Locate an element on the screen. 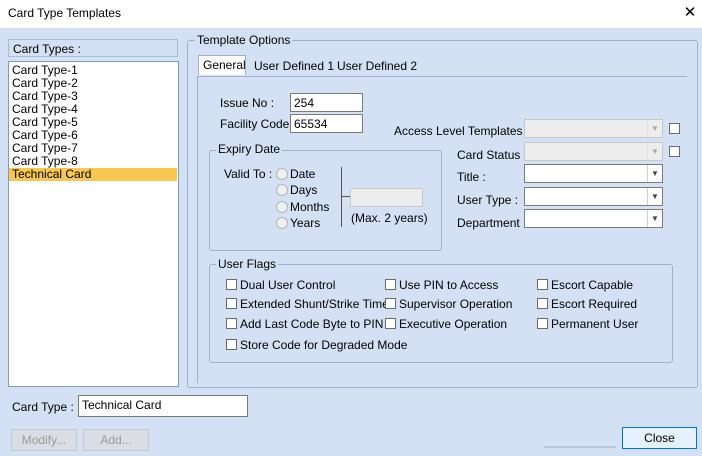 The height and width of the screenshot is (456, 702). facility-code-field: 65534 is located at coordinates (326, 123).